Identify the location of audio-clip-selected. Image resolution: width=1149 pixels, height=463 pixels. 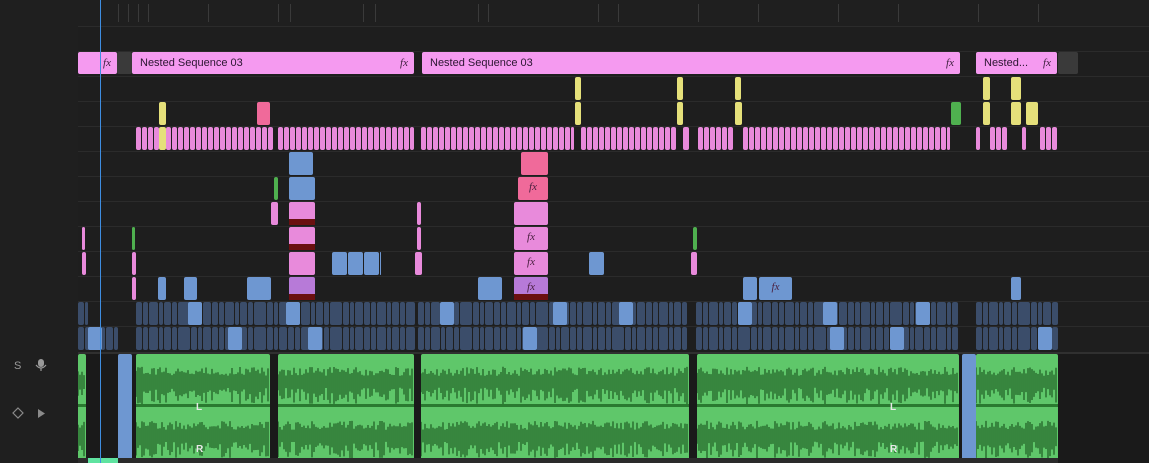
(125, 407).